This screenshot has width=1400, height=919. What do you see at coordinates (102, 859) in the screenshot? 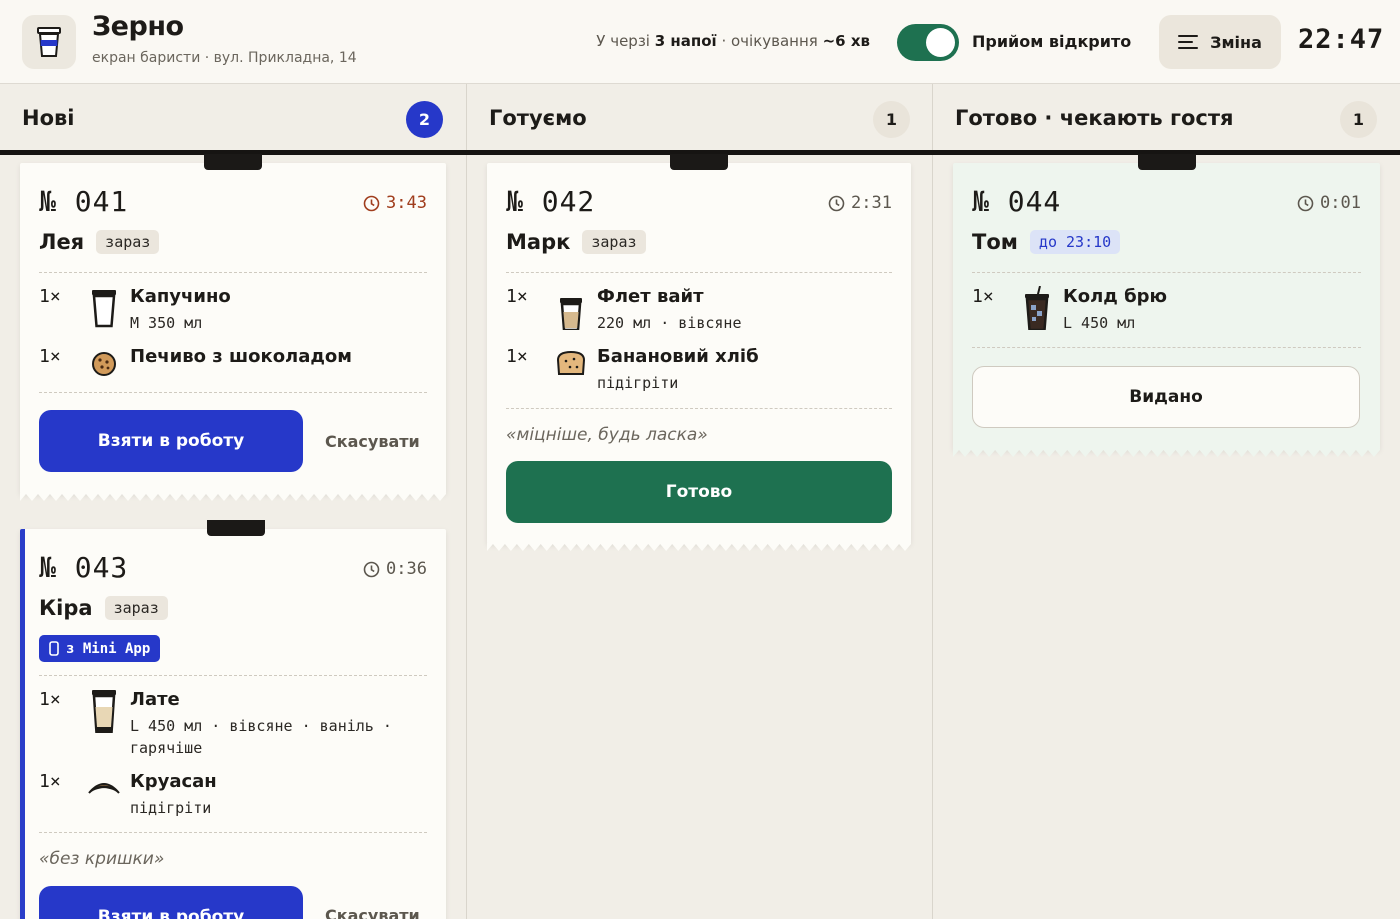
I see `customer-note: «без кришки»` at bounding box center [102, 859].